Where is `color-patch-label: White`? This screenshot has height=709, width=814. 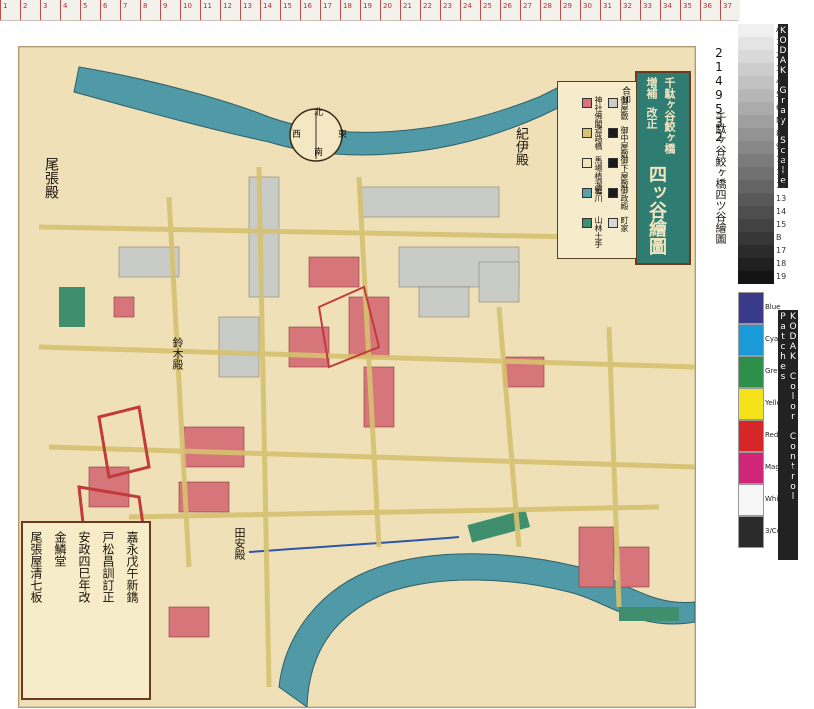
color-patch-label: White is located at coordinates (775, 499).